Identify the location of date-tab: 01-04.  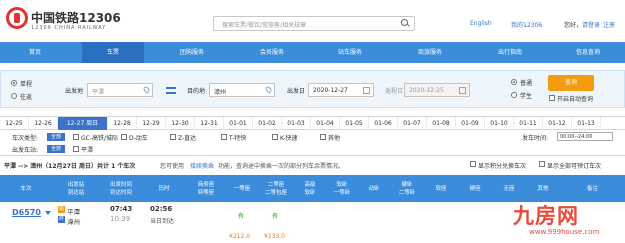
(325, 123).